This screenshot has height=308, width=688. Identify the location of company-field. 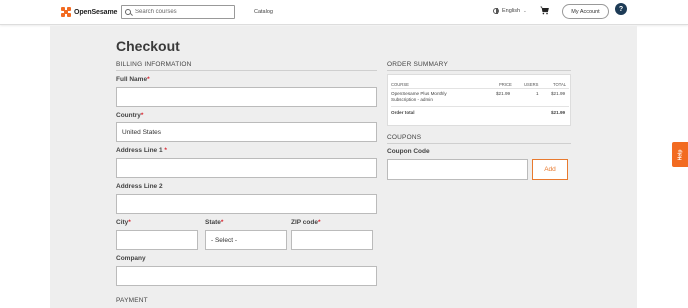
(246, 276).